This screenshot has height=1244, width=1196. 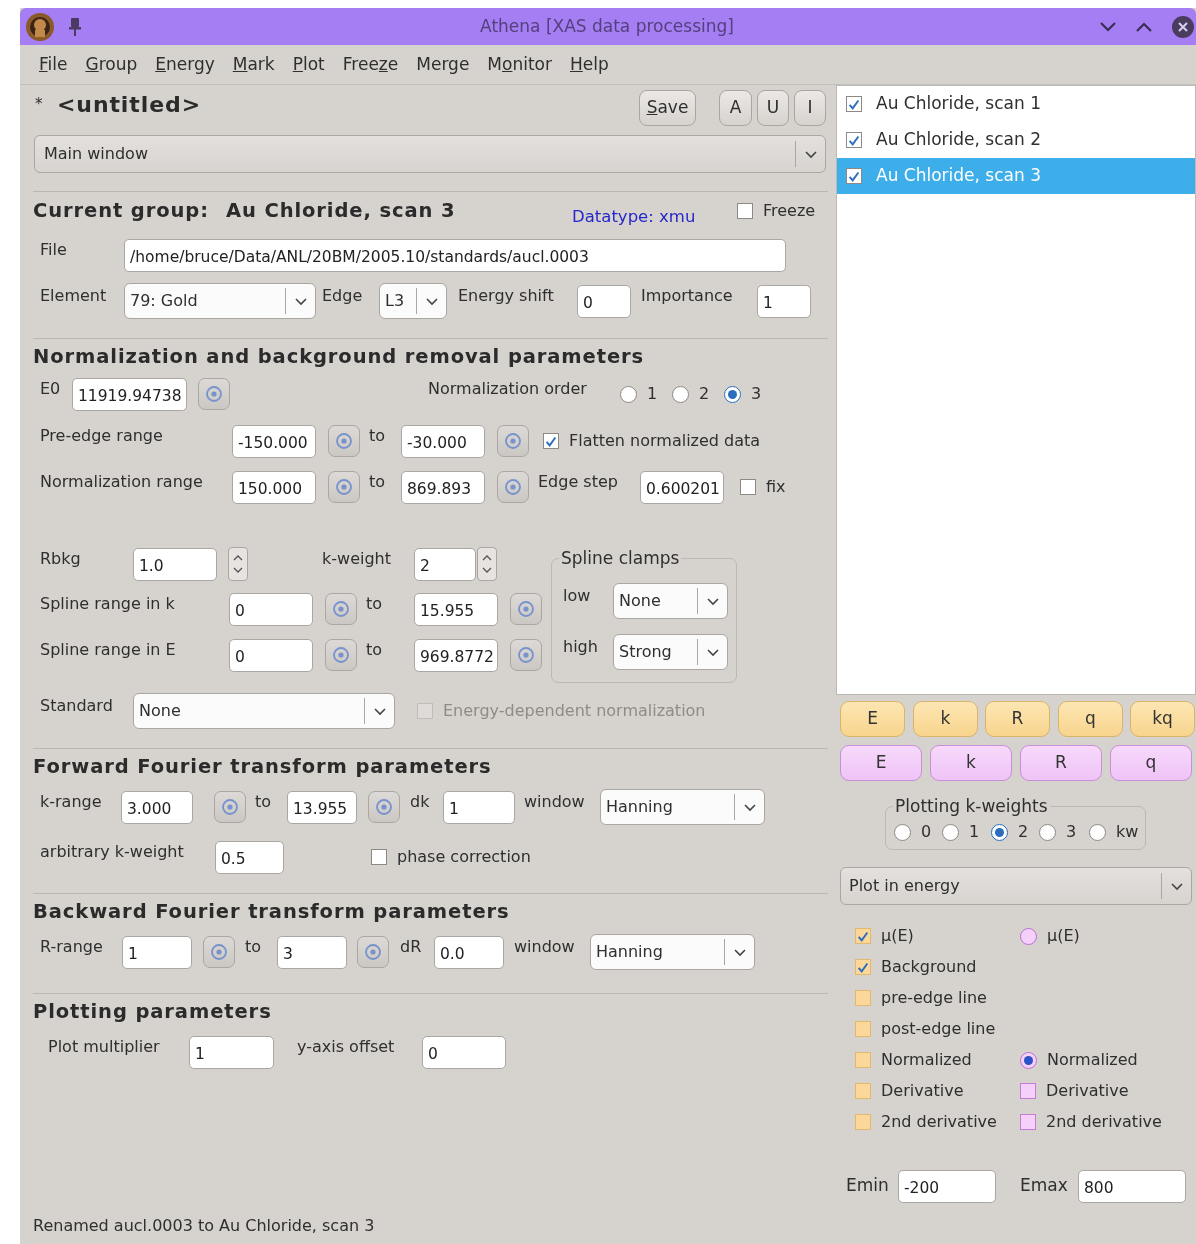 I want to click on input-field: -200, so click(x=947, y=1186).